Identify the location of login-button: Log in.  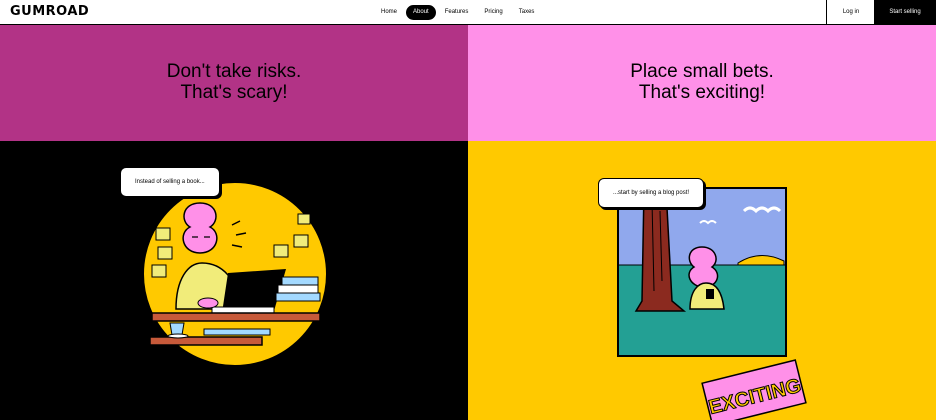
(850, 12).